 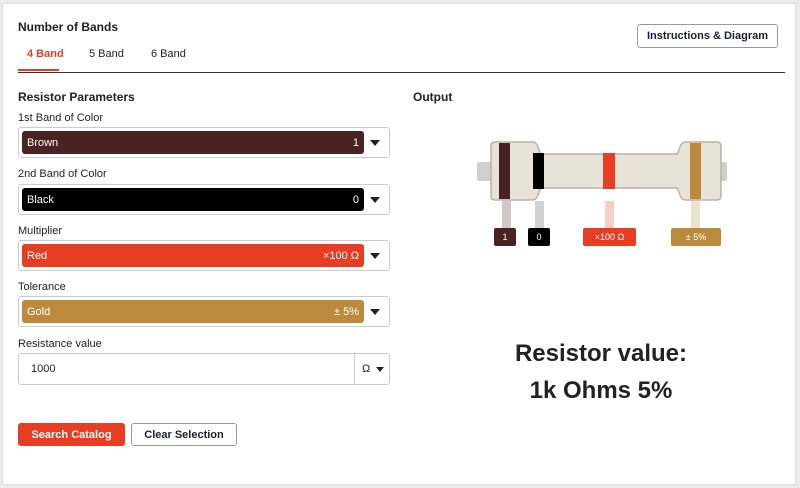 What do you see at coordinates (42, 287) in the screenshot?
I see `tolerance-label: Tolerance` at bounding box center [42, 287].